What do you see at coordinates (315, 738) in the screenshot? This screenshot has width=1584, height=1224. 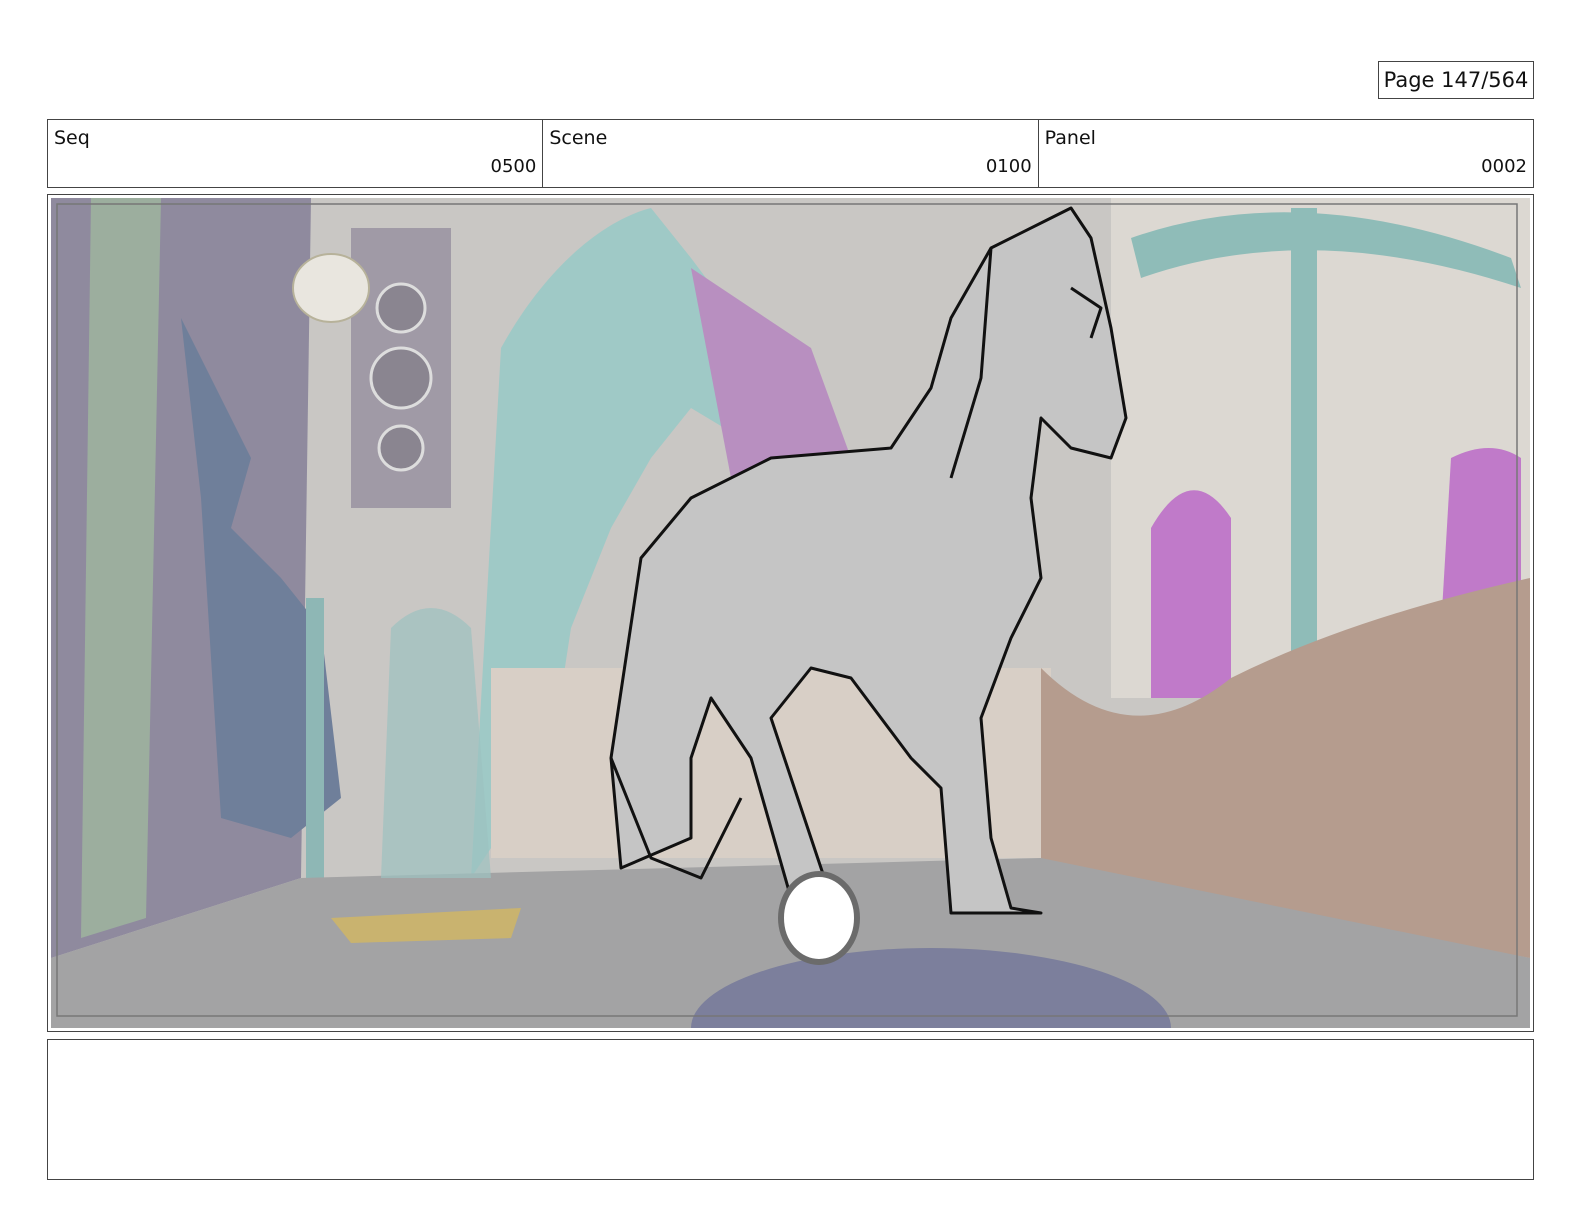 I see `lamp-post` at bounding box center [315, 738].